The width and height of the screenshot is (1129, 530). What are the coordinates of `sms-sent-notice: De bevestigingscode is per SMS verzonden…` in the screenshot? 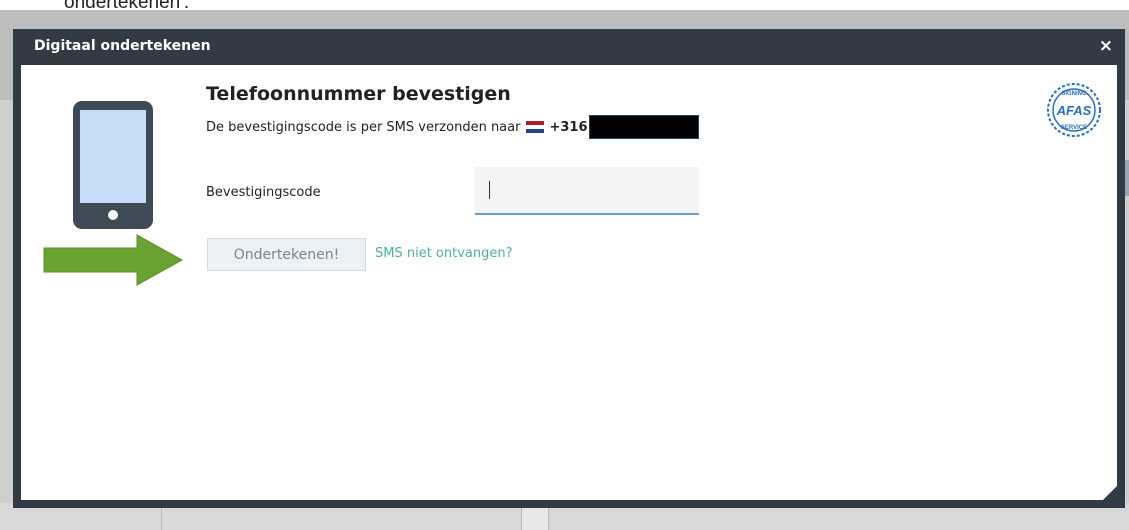 It's located at (452, 127).